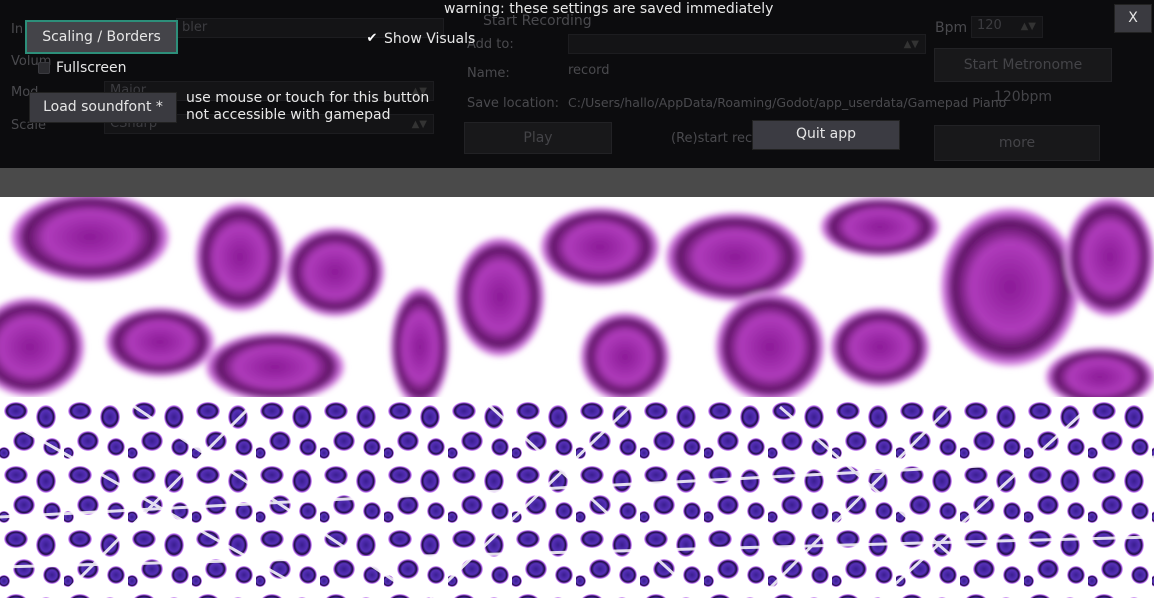 This screenshot has height=598, width=1154. Describe the element at coordinates (577, 182) in the screenshot. I see `separator-band` at that location.